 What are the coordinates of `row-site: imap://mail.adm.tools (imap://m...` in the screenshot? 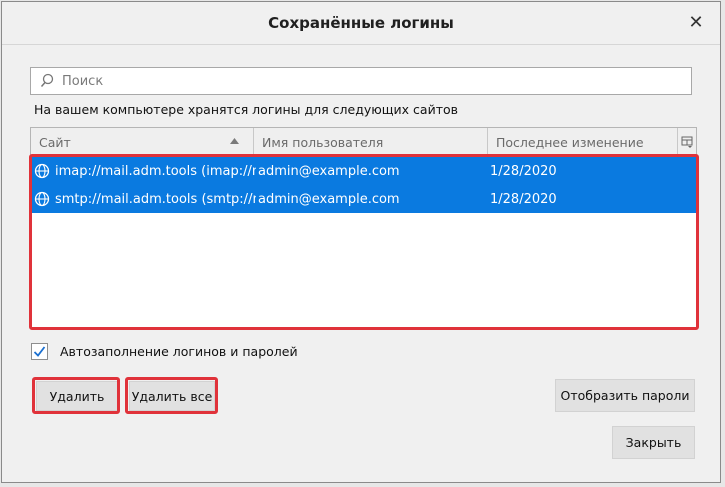 It's located at (155, 171).